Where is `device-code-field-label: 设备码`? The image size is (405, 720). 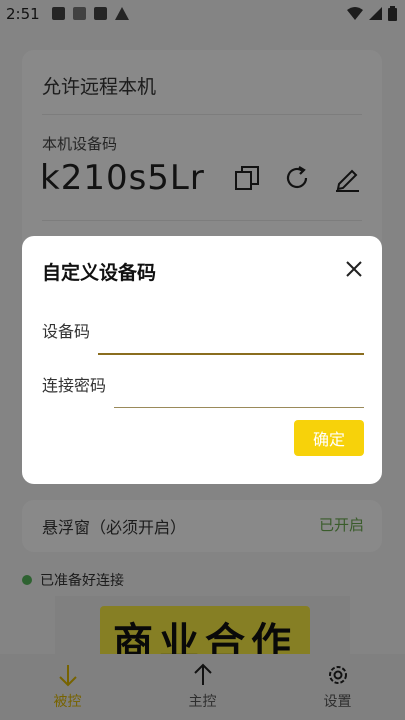
device-code-field-label: 设备码 is located at coordinates (66, 331).